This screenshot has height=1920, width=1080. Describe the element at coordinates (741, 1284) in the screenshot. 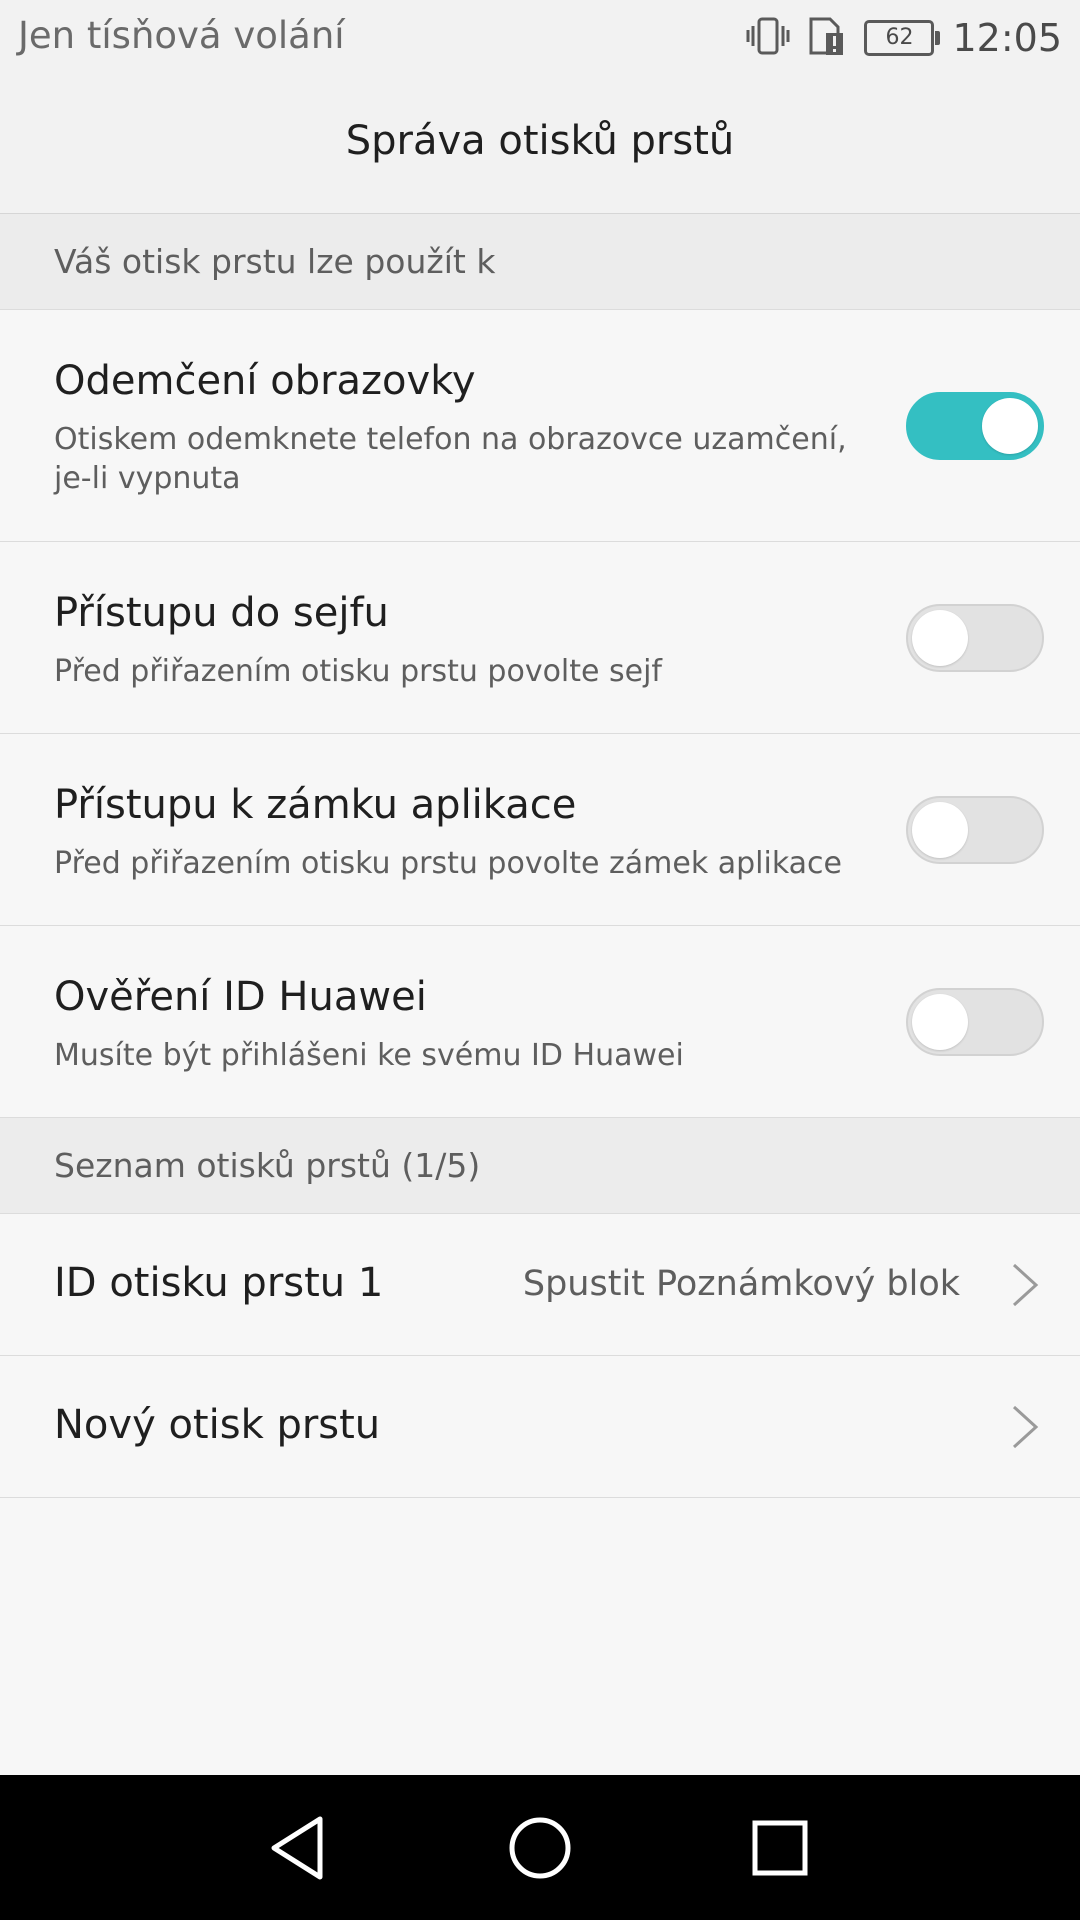

I see `fingerprint-action: Spustit Poznámkový blok` at that location.